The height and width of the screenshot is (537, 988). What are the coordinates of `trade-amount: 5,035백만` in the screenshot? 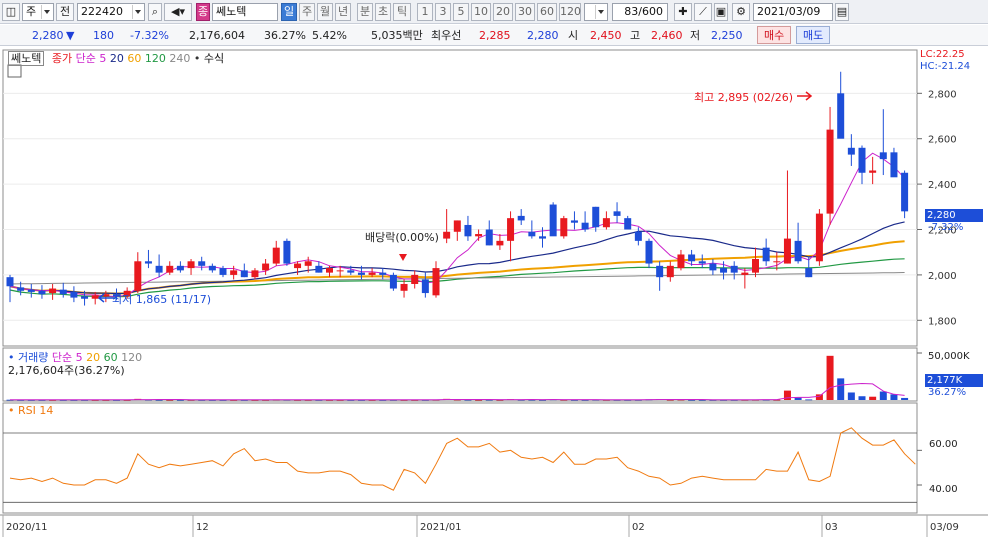 It's located at (397, 35).